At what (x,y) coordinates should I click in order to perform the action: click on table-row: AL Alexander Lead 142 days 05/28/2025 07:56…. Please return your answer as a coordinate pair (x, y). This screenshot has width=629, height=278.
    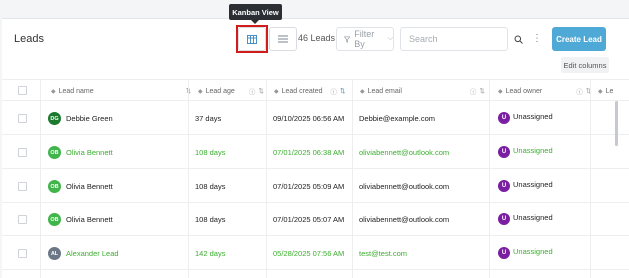
    Looking at the image, I should click on (315, 253).